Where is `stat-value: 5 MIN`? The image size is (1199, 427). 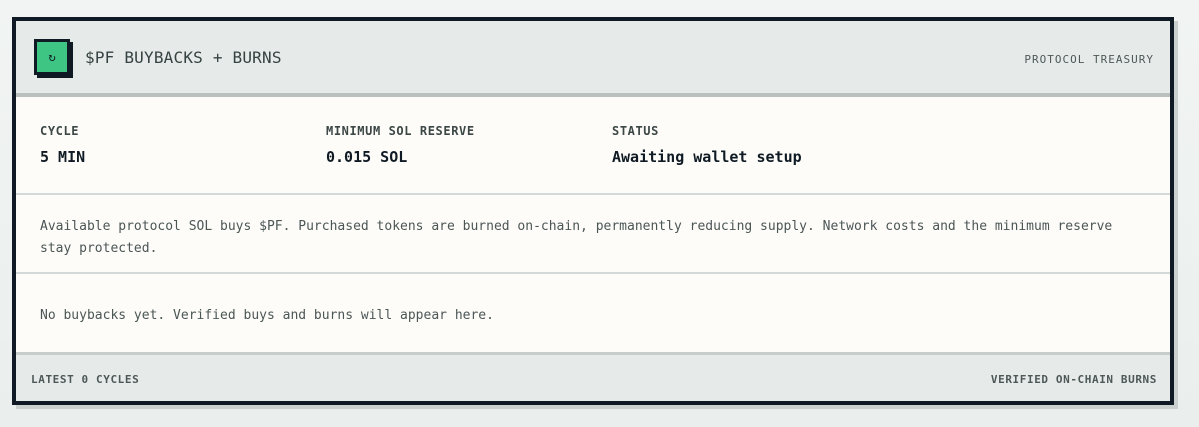 stat-value: 5 MIN is located at coordinates (63, 157).